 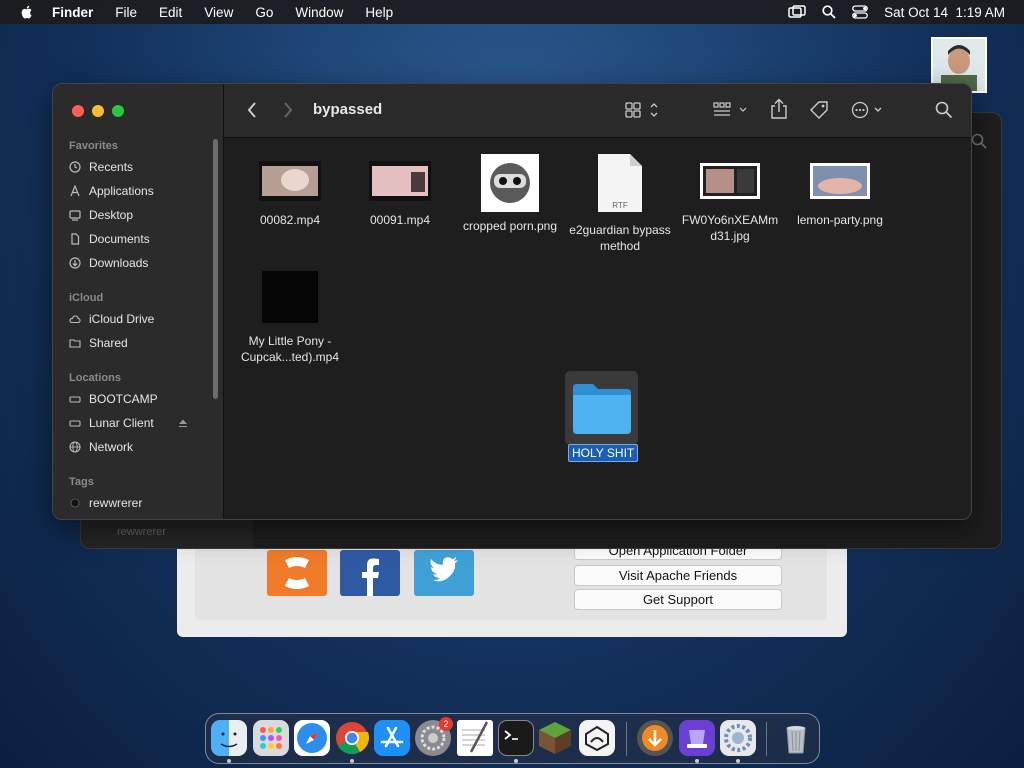 What do you see at coordinates (516, 738) in the screenshot?
I see `terminal-icon` at bounding box center [516, 738].